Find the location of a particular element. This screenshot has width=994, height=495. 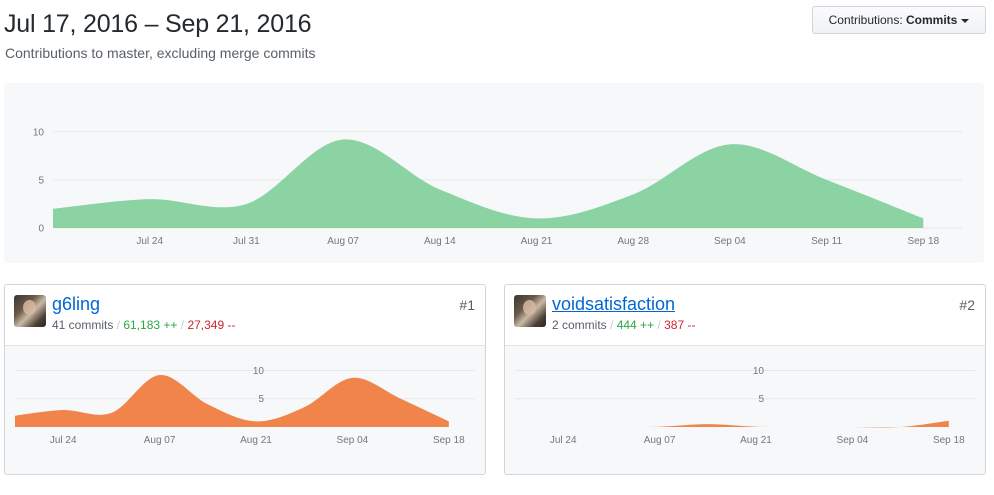

contributor-name-link: voidsatisfaction is located at coordinates (613, 304).